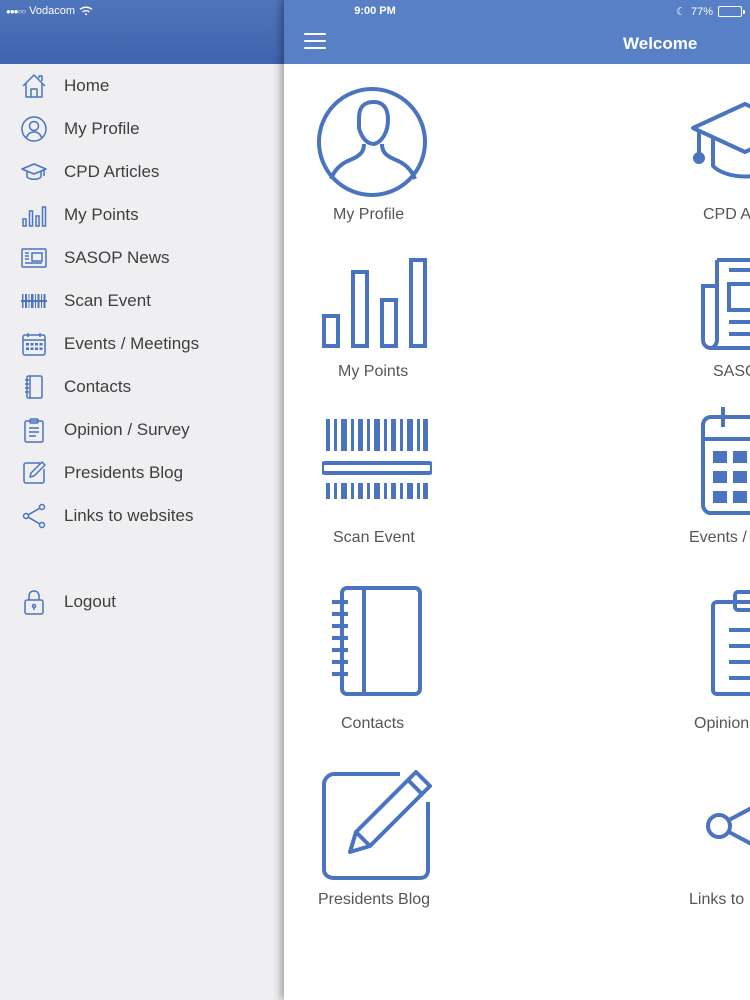  I want to click on nav-title: Welcome, so click(660, 43).